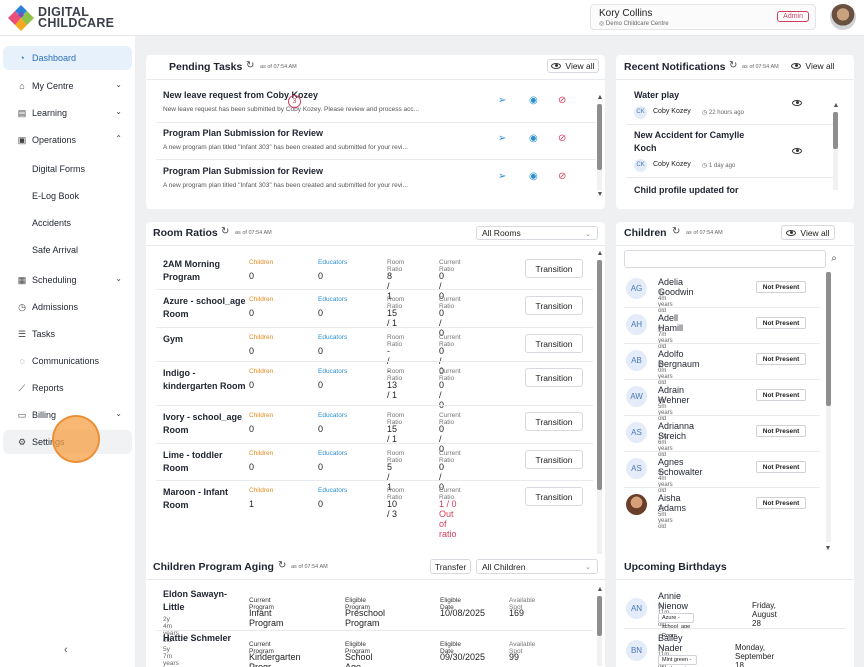 This screenshot has height=667, width=864. What do you see at coordinates (67, 196) in the screenshot?
I see `nav-elog-book: E-Log Book` at bounding box center [67, 196].